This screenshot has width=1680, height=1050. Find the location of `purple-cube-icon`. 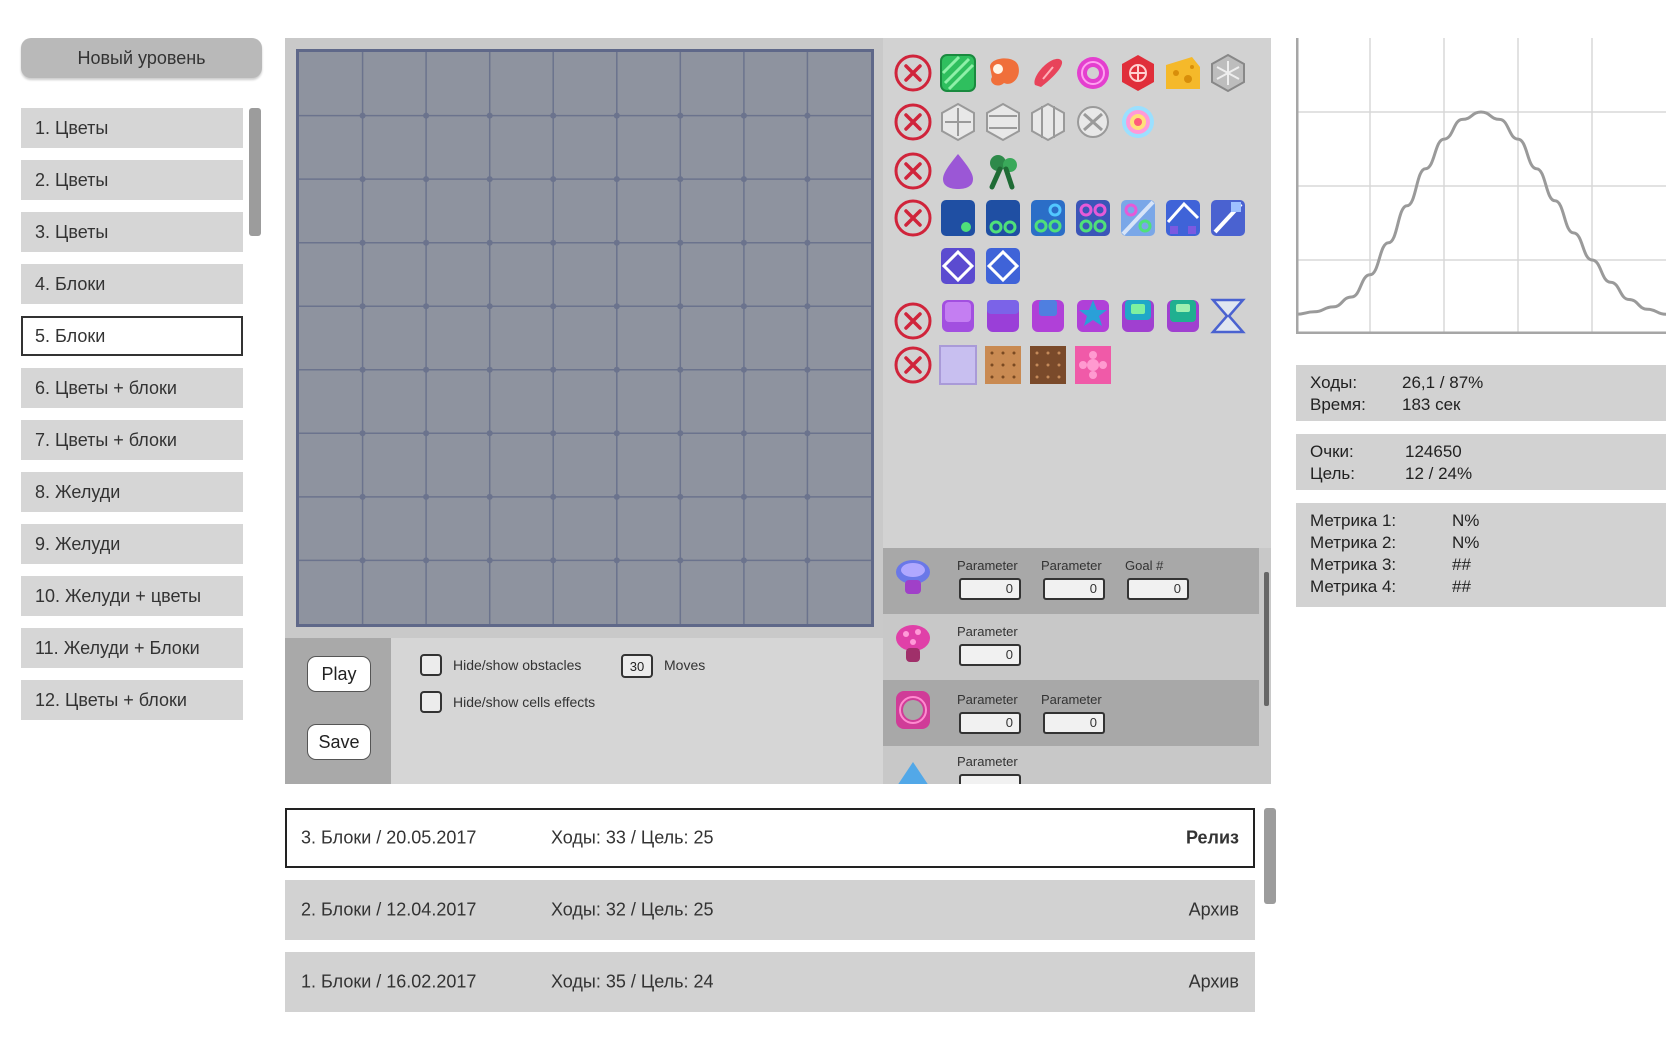

purple-cube-icon is located at coordinates (958, 316).